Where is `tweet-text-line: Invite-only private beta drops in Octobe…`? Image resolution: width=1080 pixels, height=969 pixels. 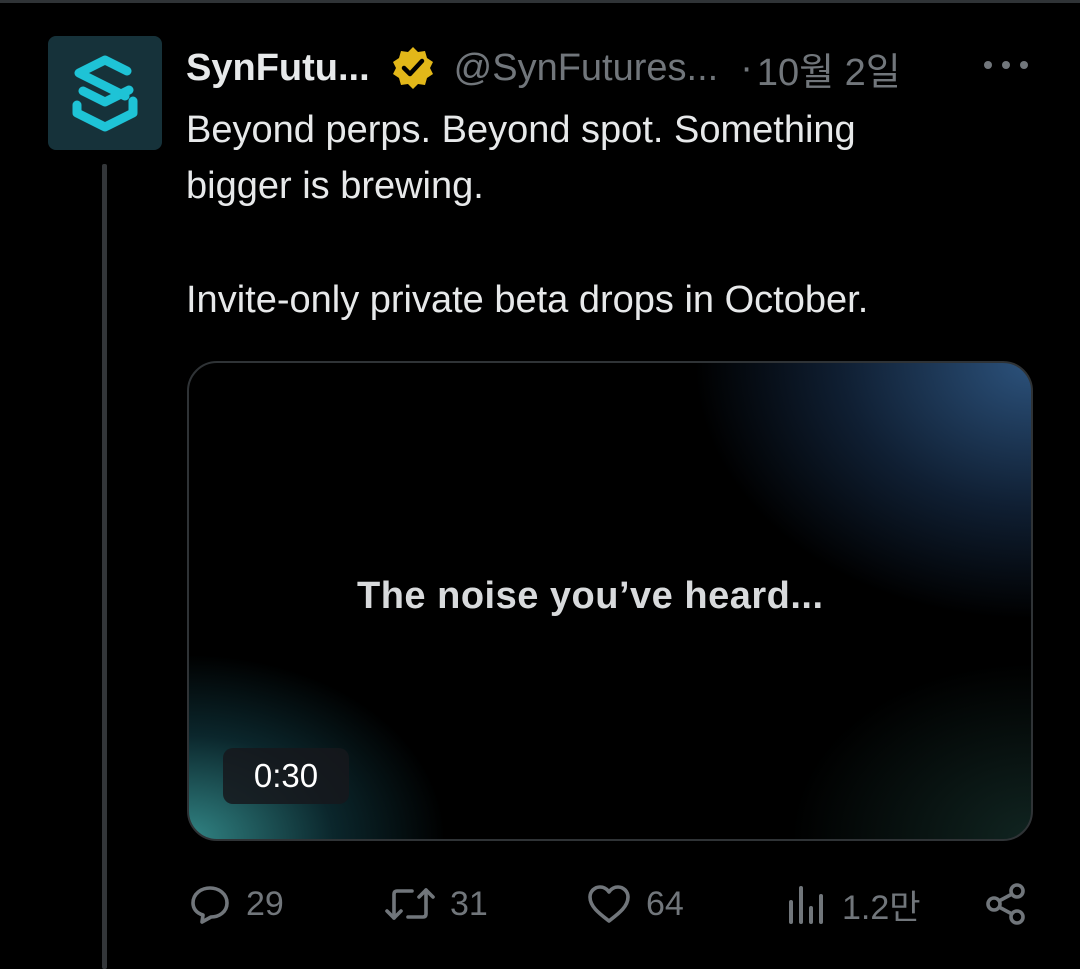 tweet-text-line: Invite-only private beta drops in Octobe… is located at coordinates (527, 300).